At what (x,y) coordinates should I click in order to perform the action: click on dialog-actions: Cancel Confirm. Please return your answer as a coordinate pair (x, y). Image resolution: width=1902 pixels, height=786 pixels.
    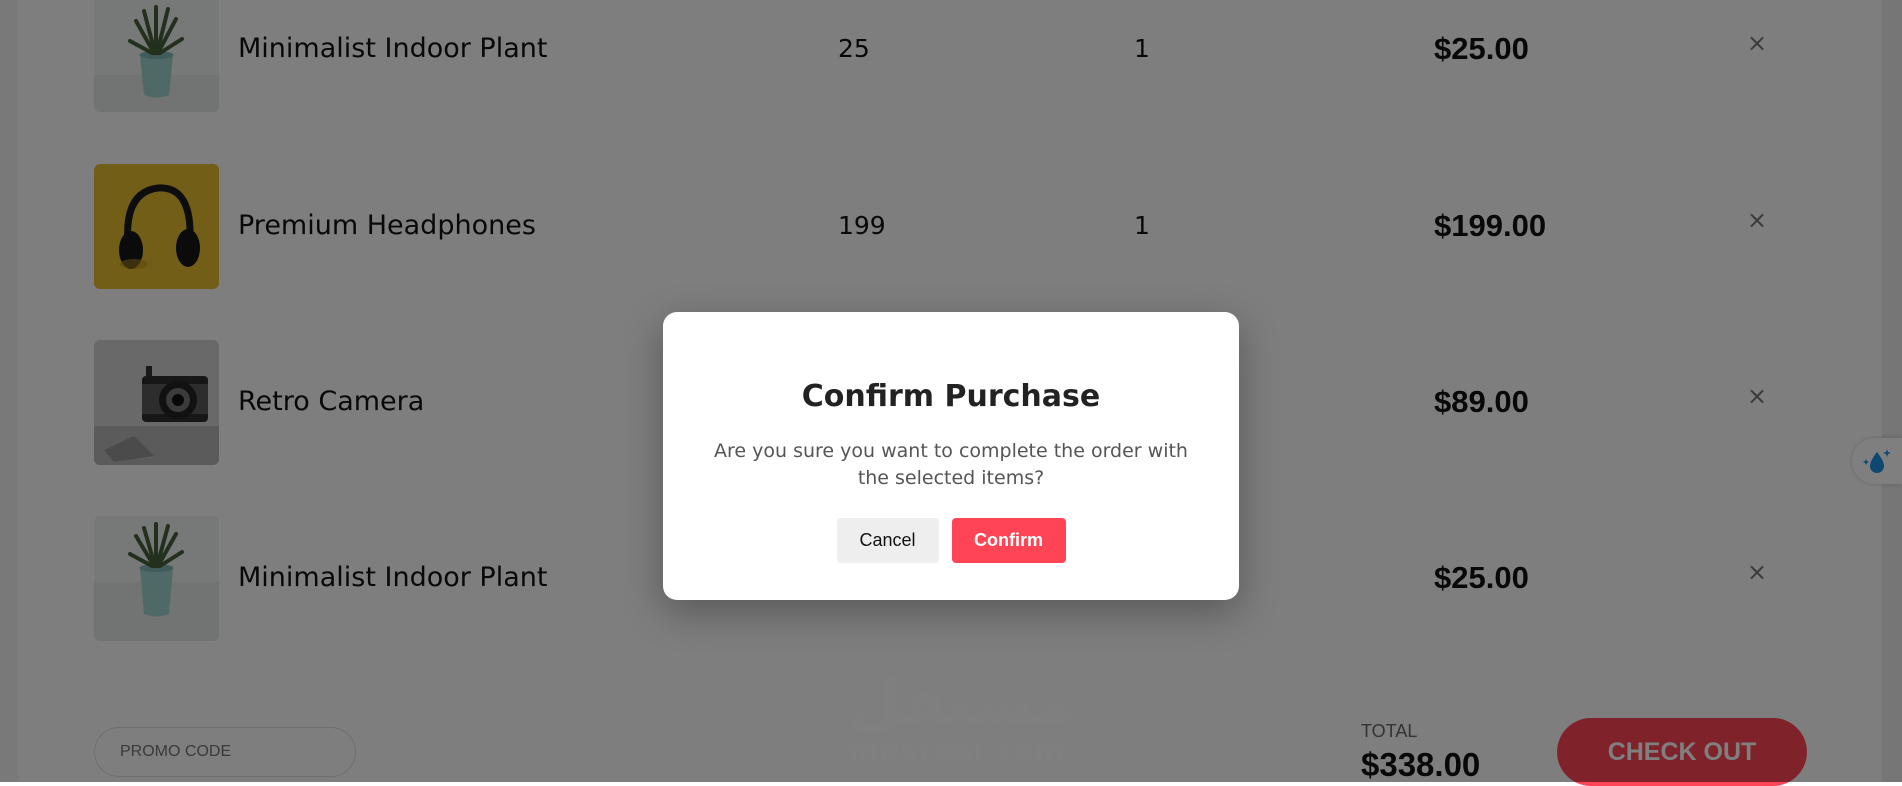
    Looking at the image, I should click on (951, 540).